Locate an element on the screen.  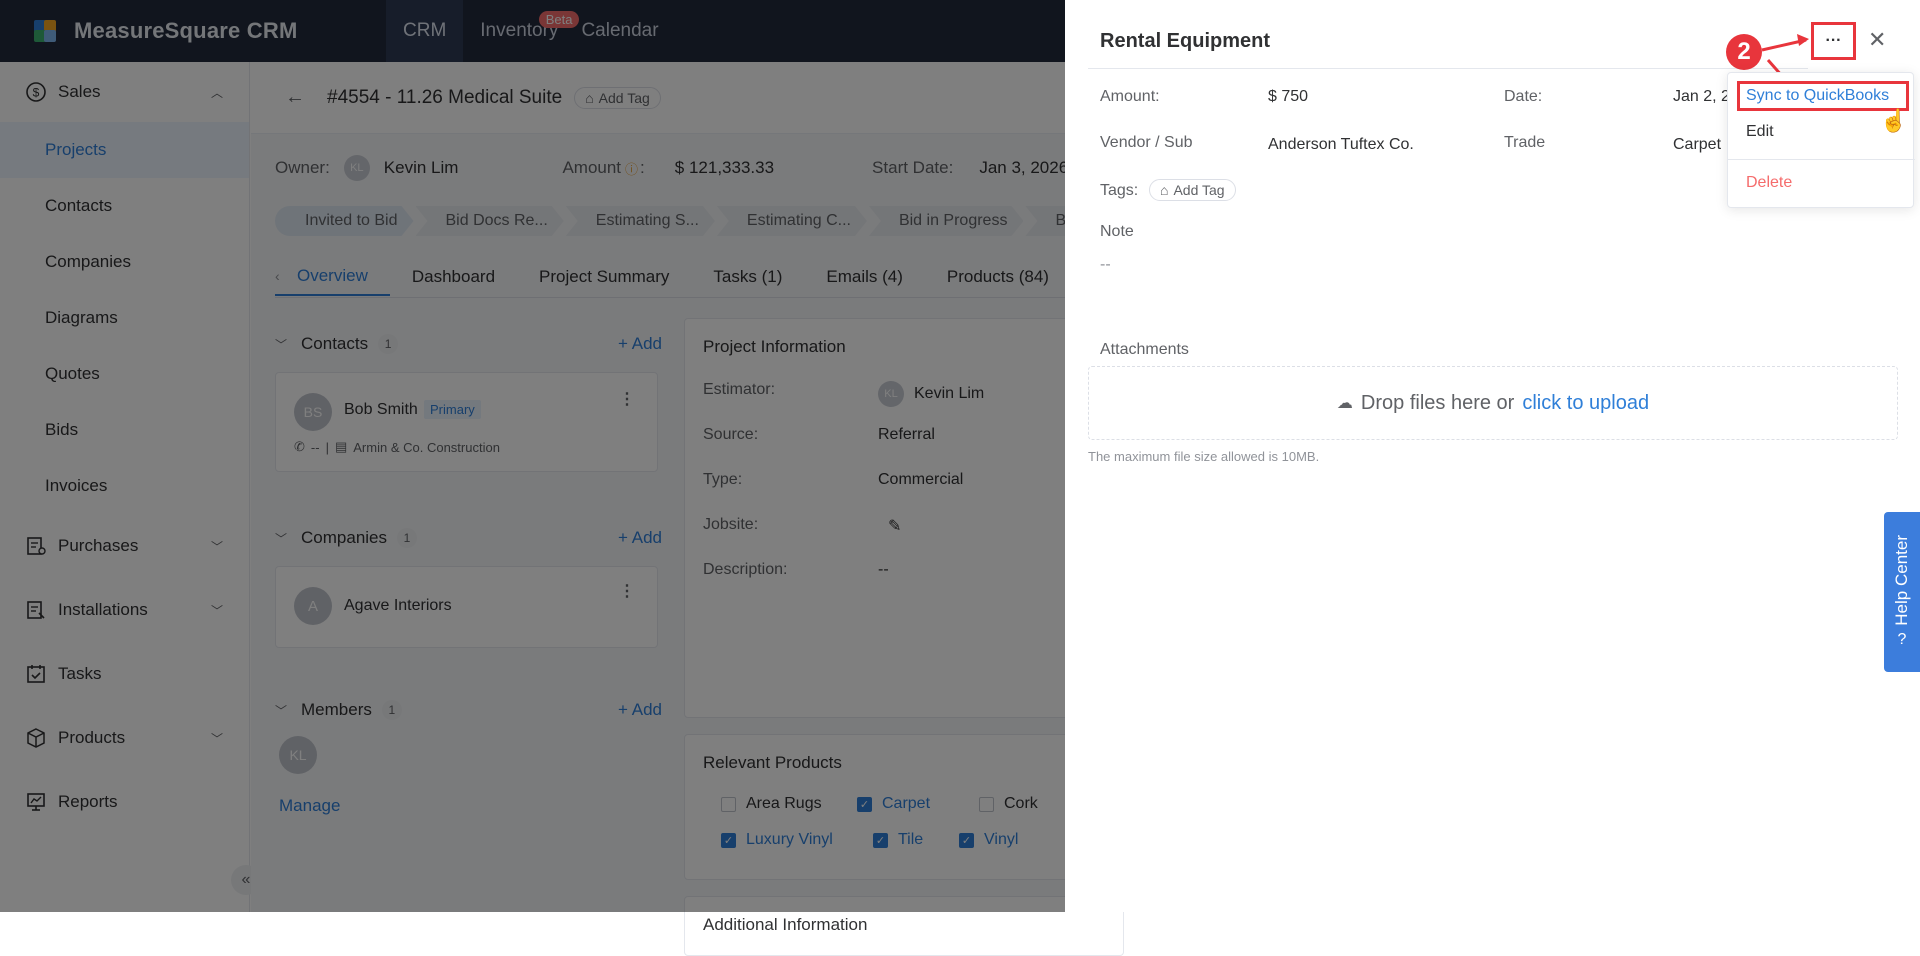
annotation-arrows is located at coordinates (1785, 61).